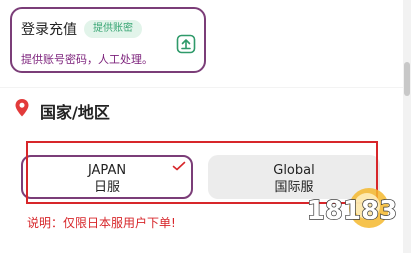  Describe the element at coordinates (352, 211) in the screenshot. I see `watermark-text: 18183` at that location.